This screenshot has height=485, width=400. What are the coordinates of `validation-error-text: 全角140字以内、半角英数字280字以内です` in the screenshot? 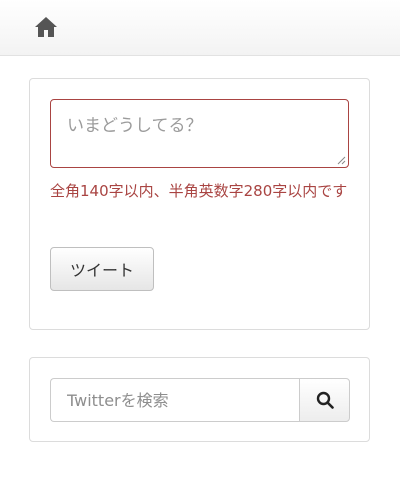 It's located at (199, 191).